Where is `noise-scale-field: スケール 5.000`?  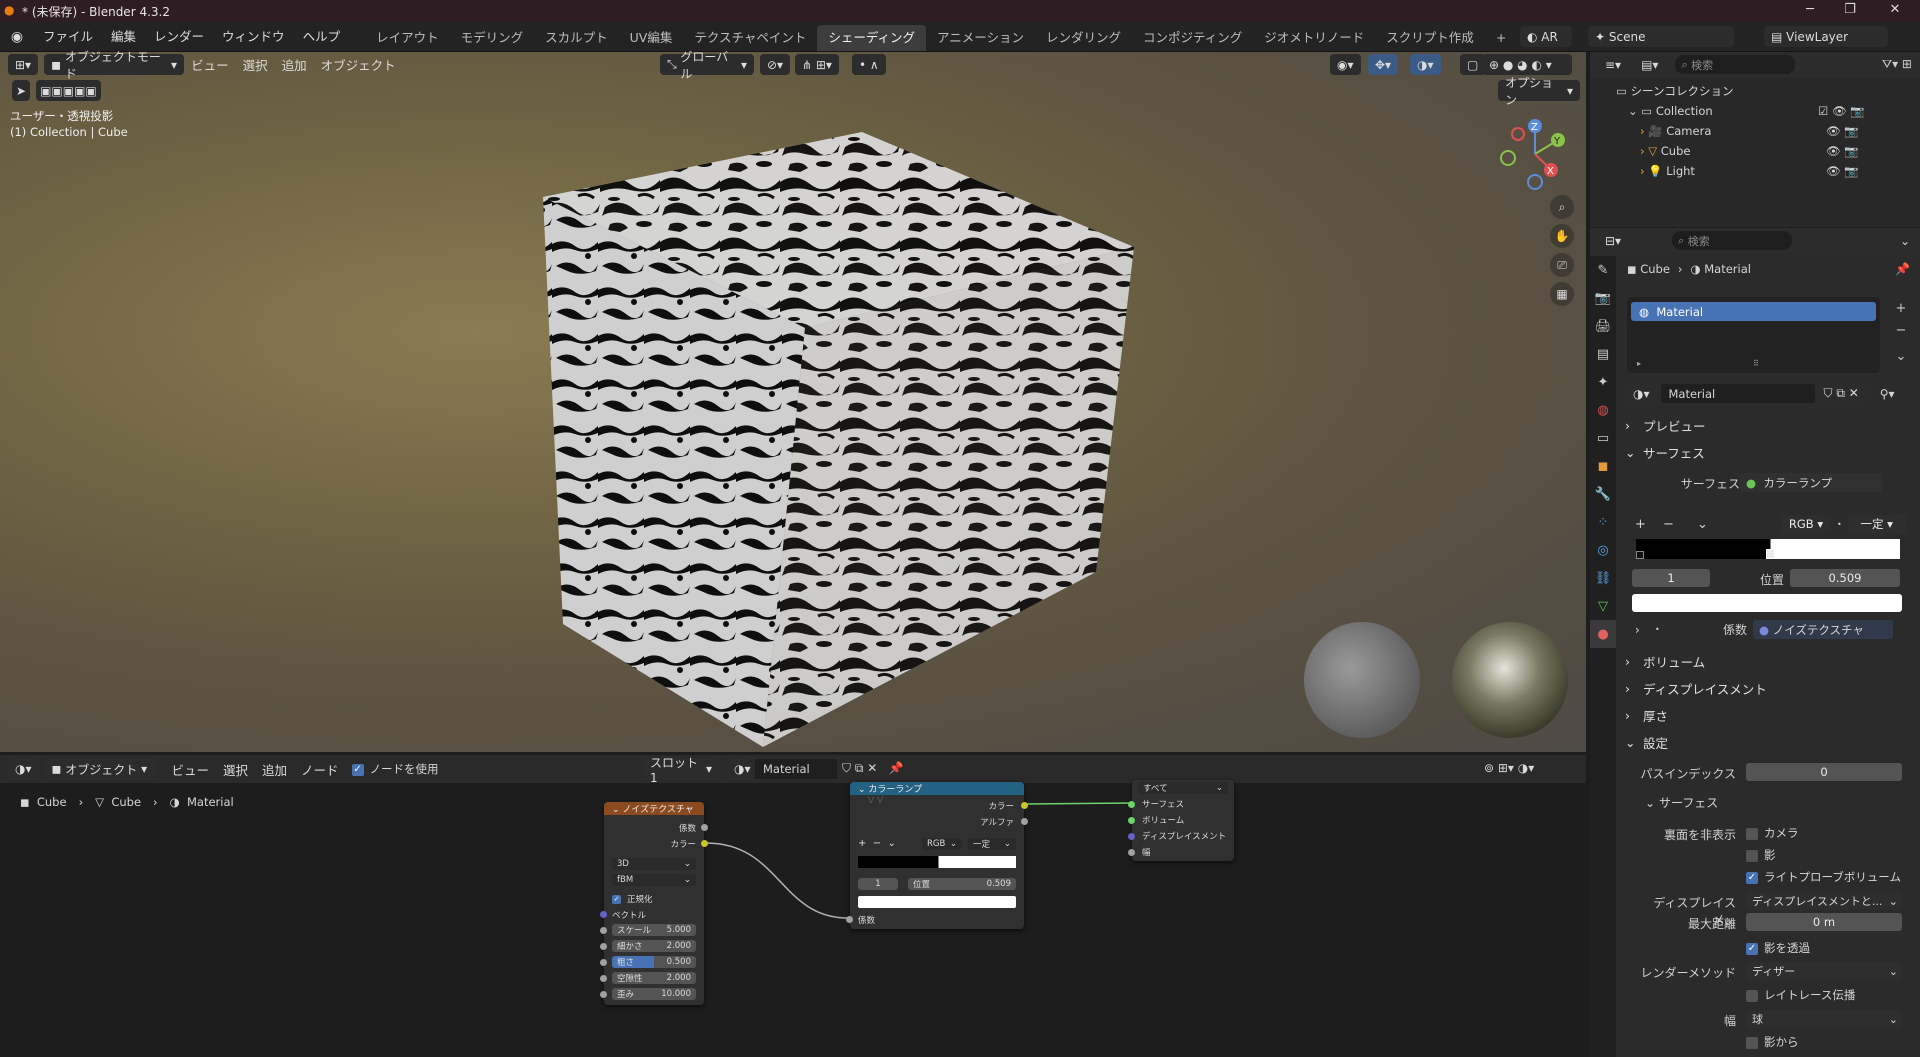 noise-scale-field: スケール 5.000 is located at coordinates (654, 930).